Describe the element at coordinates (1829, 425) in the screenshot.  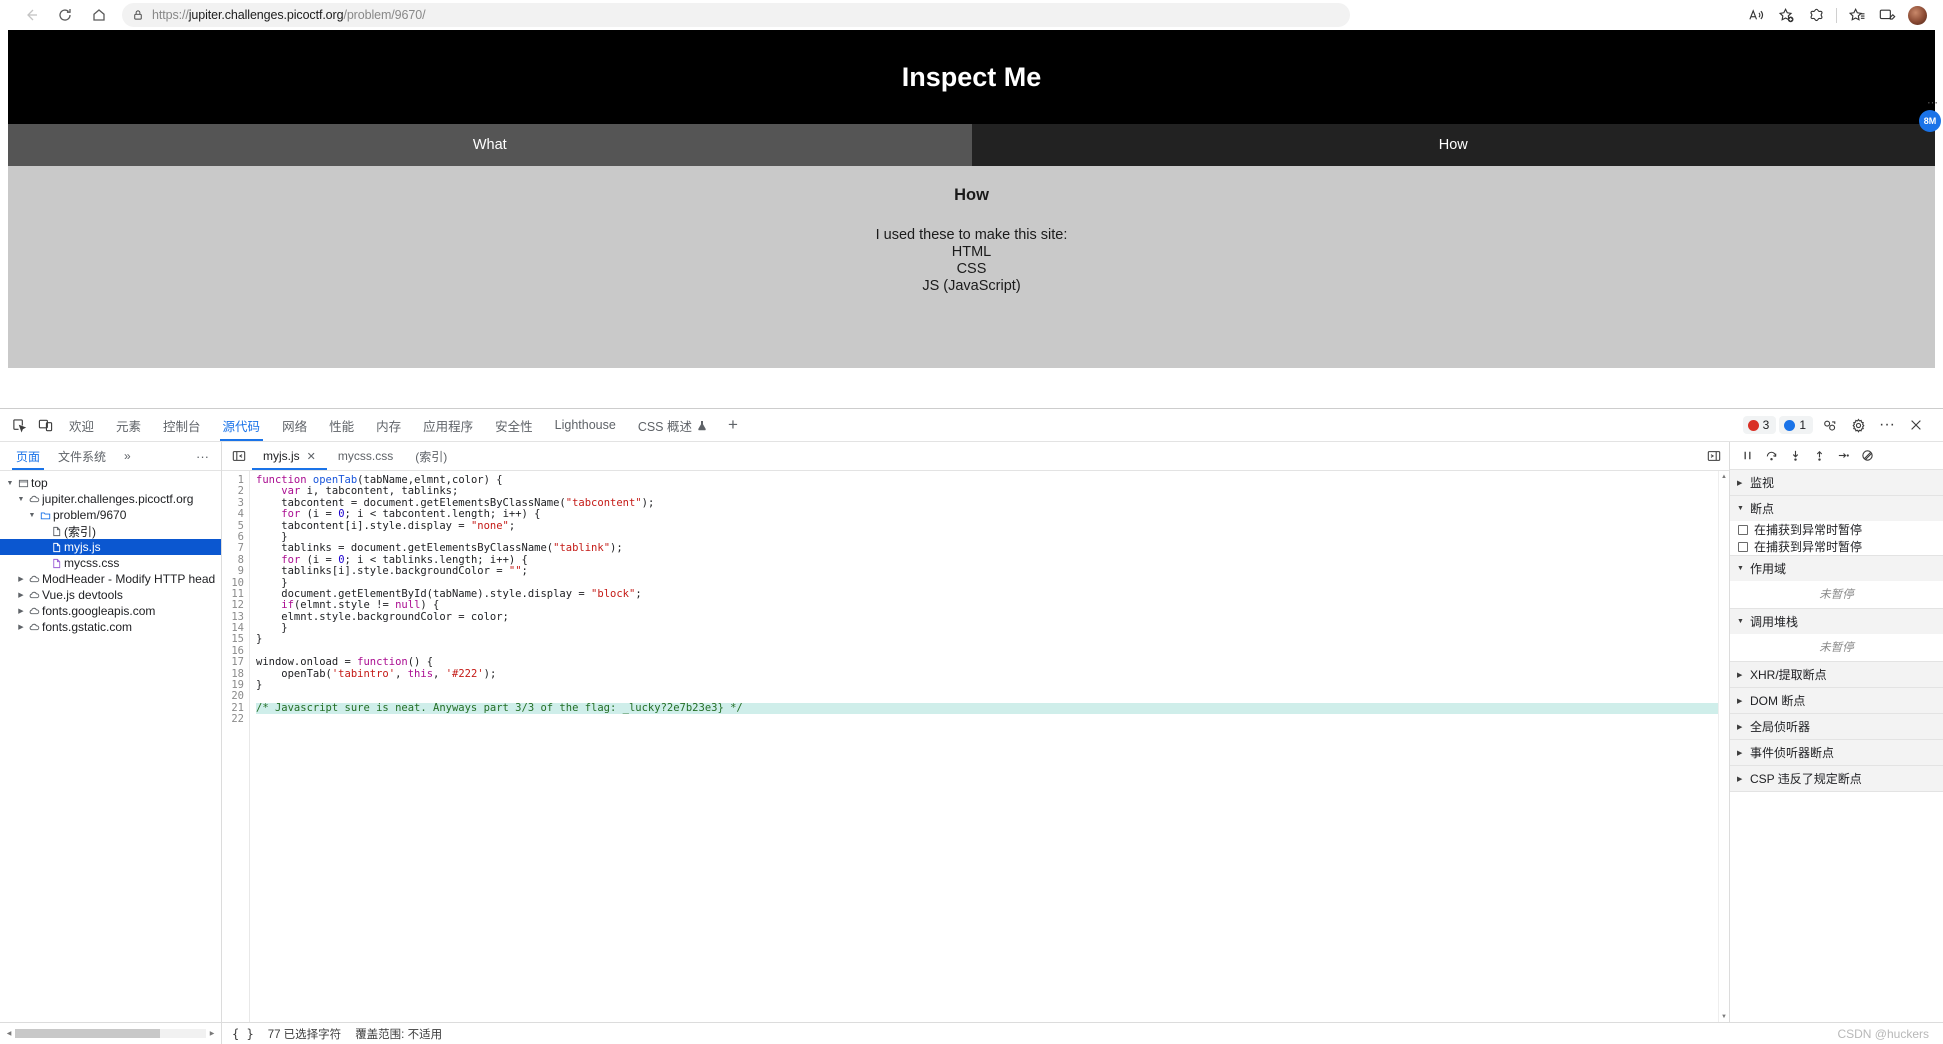
I see `devtools-settings-alt-icon` at that location.